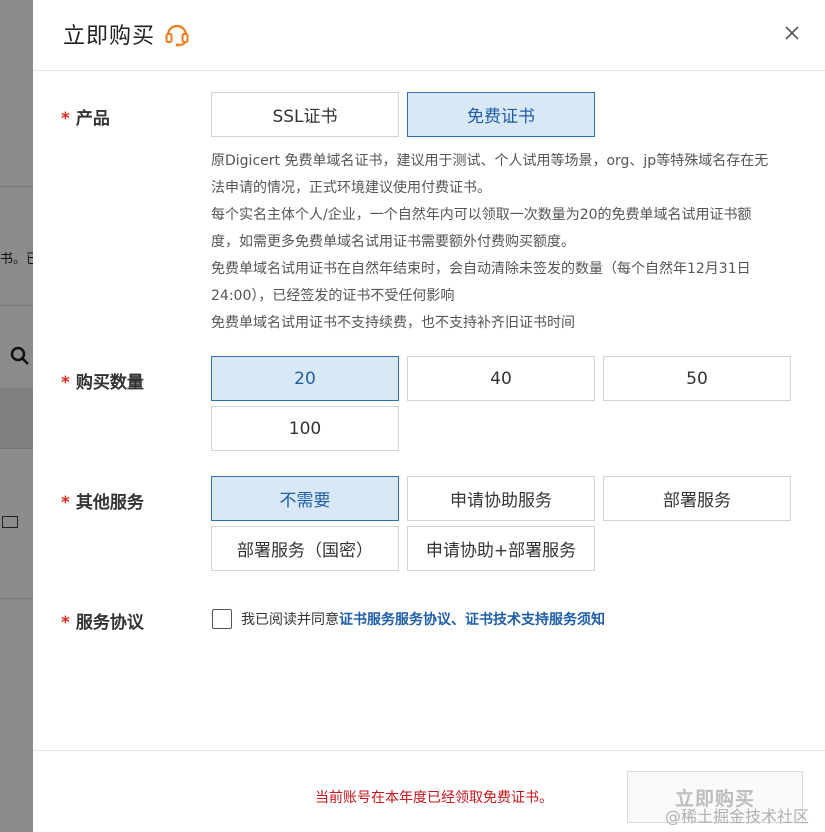 This screenshot has height=832, width=825. What do you see at coordinates (737, 816) in the screenshot?
I see `watermark: @稀土掘金技术社区` at bounding box center [737, 816].